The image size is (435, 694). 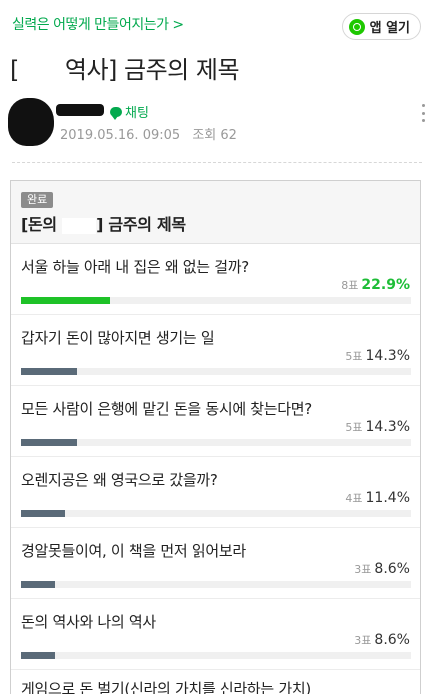 What do you see at coordinates (37, 200) in the screenshot?
I see `status-badge: 완료` at bounding box center [37, 200].